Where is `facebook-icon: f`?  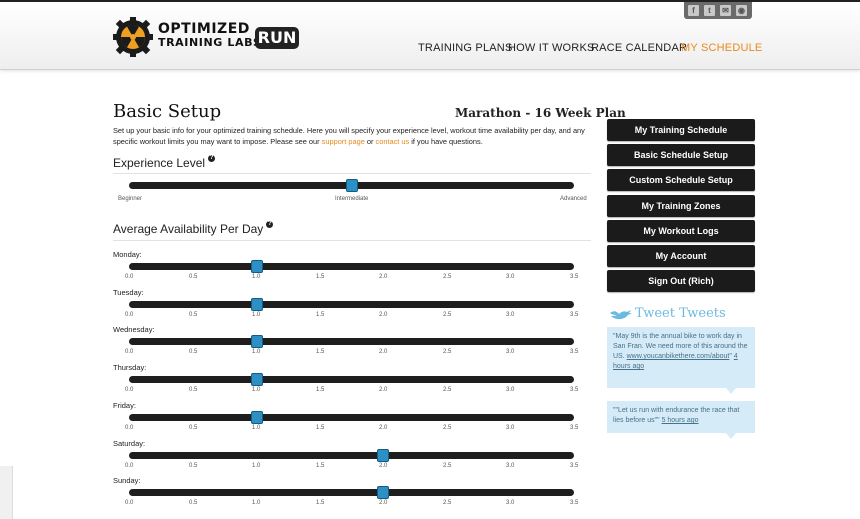
facebook-icon: f is located at coordinates (693, 10).